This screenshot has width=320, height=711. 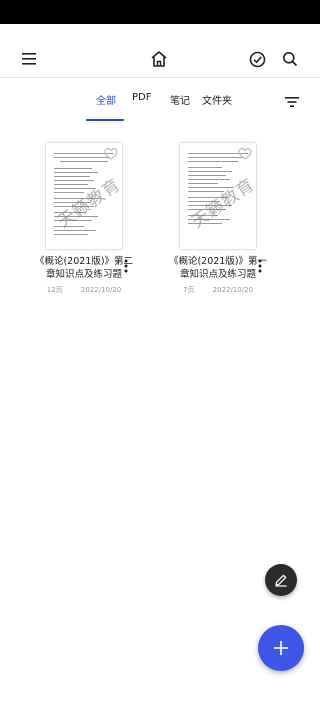 I want to click on top-app-bar, so click(x=160, y=50).